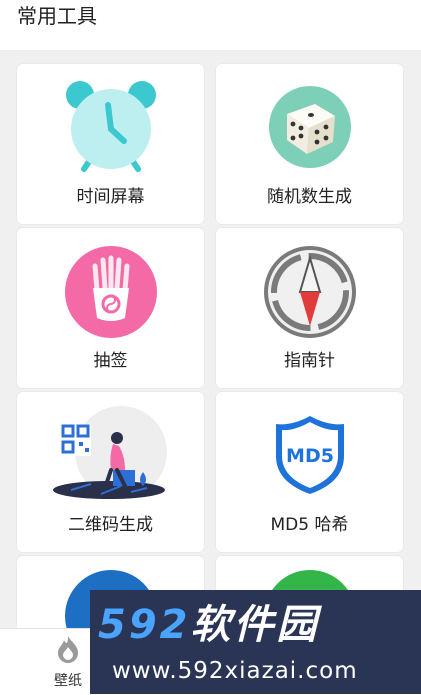 This screenshot has height=695, width=421. Describe the element at coordinates (110, 525) in the screenshot. I see `tool-label: 二维码生成` at that location.